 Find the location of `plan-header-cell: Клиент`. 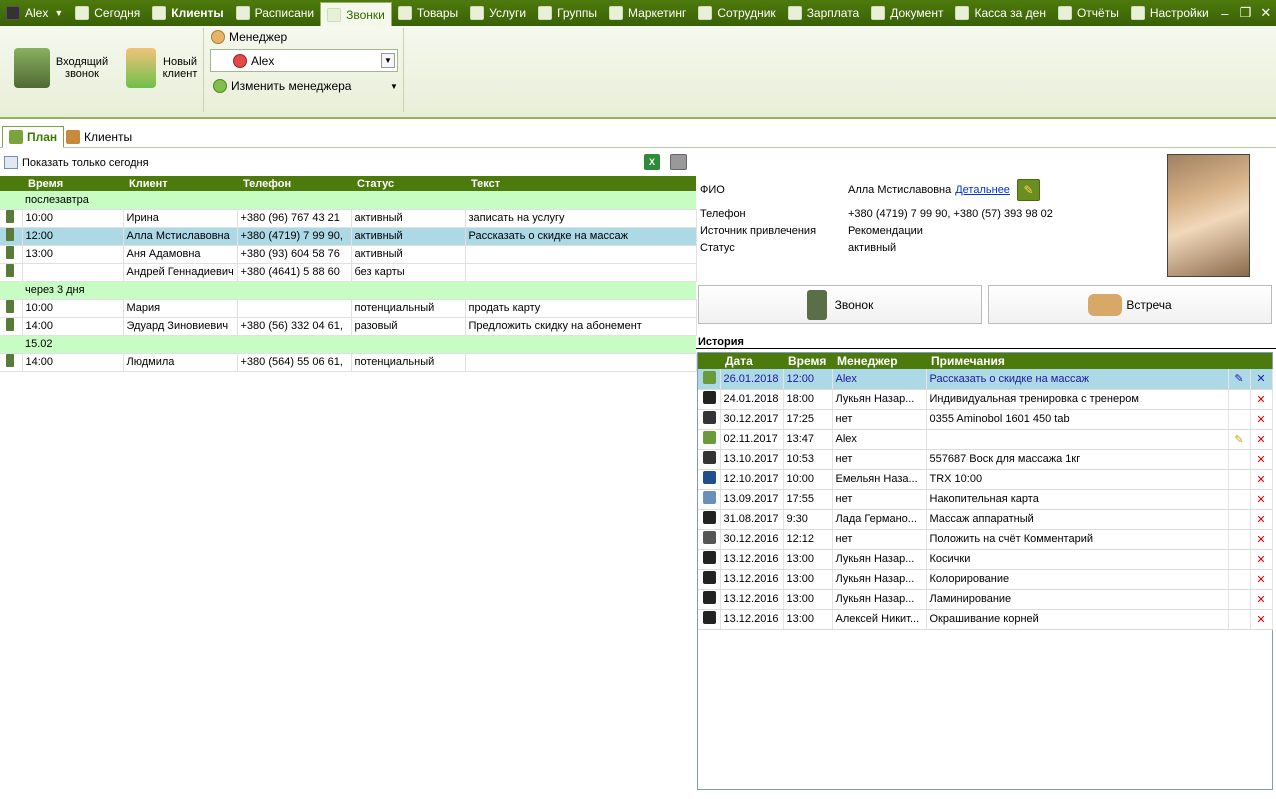

plan-header-cell: Клиент is located at coordinates (180, 183).